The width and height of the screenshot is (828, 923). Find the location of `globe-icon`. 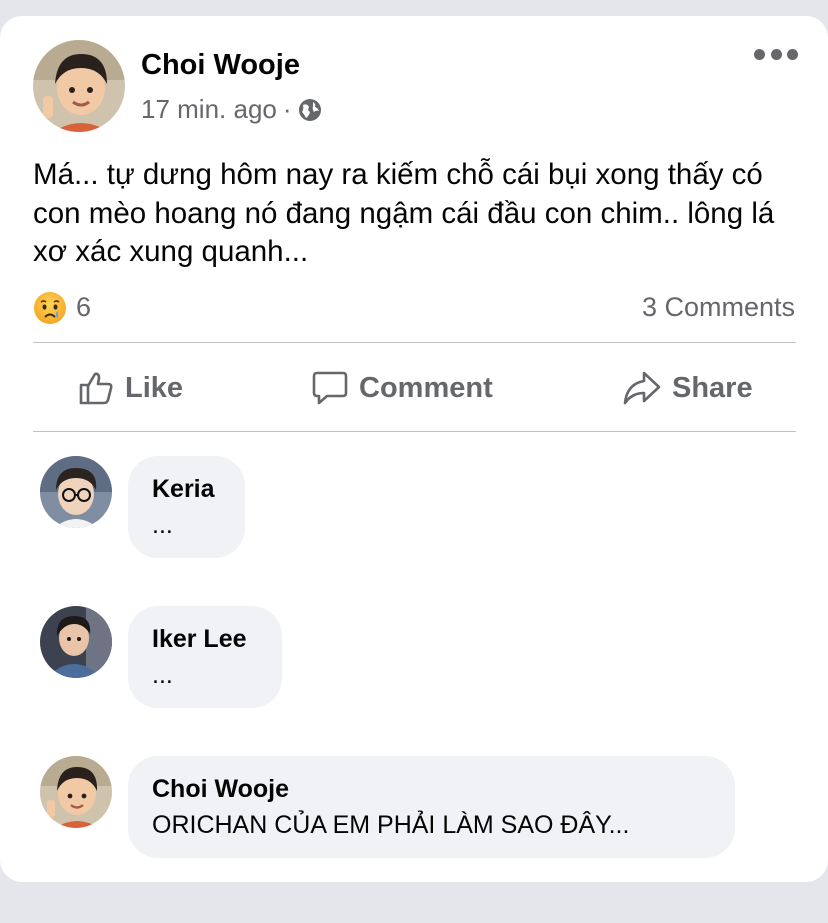

globe-icon is located at coordinates (310, 110).